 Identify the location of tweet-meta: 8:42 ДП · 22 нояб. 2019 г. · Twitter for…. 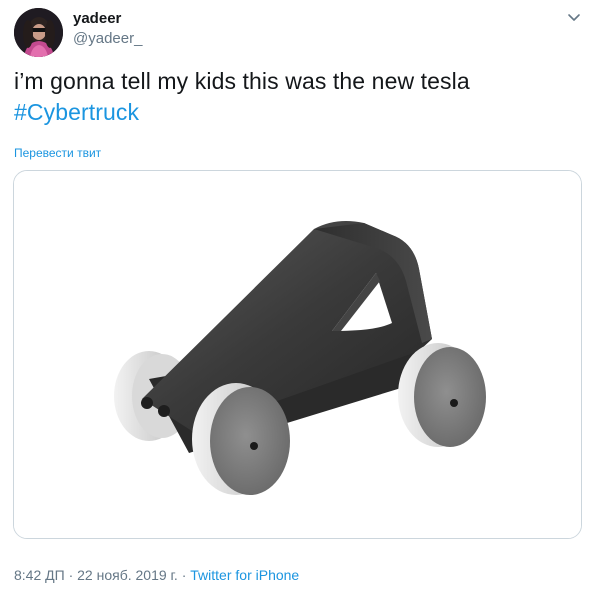
(156, 575).